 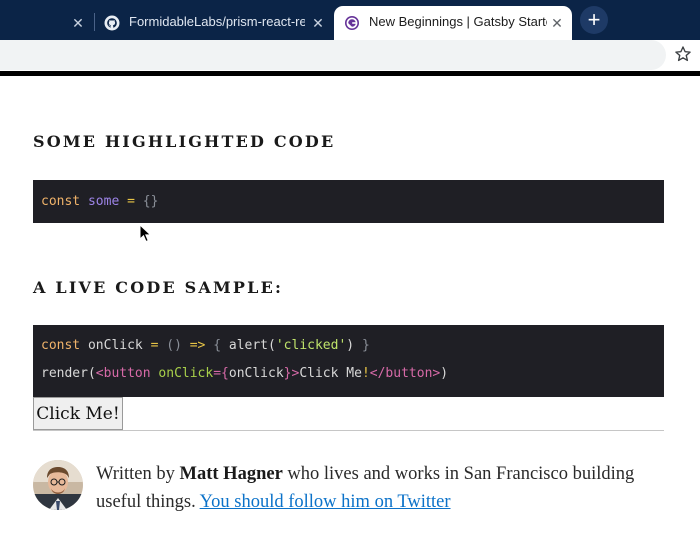 What do you see at coordinates (231, 474) in the screenshot?
I see `author-name: Matt Hagner` at bounding box center [231, 474].